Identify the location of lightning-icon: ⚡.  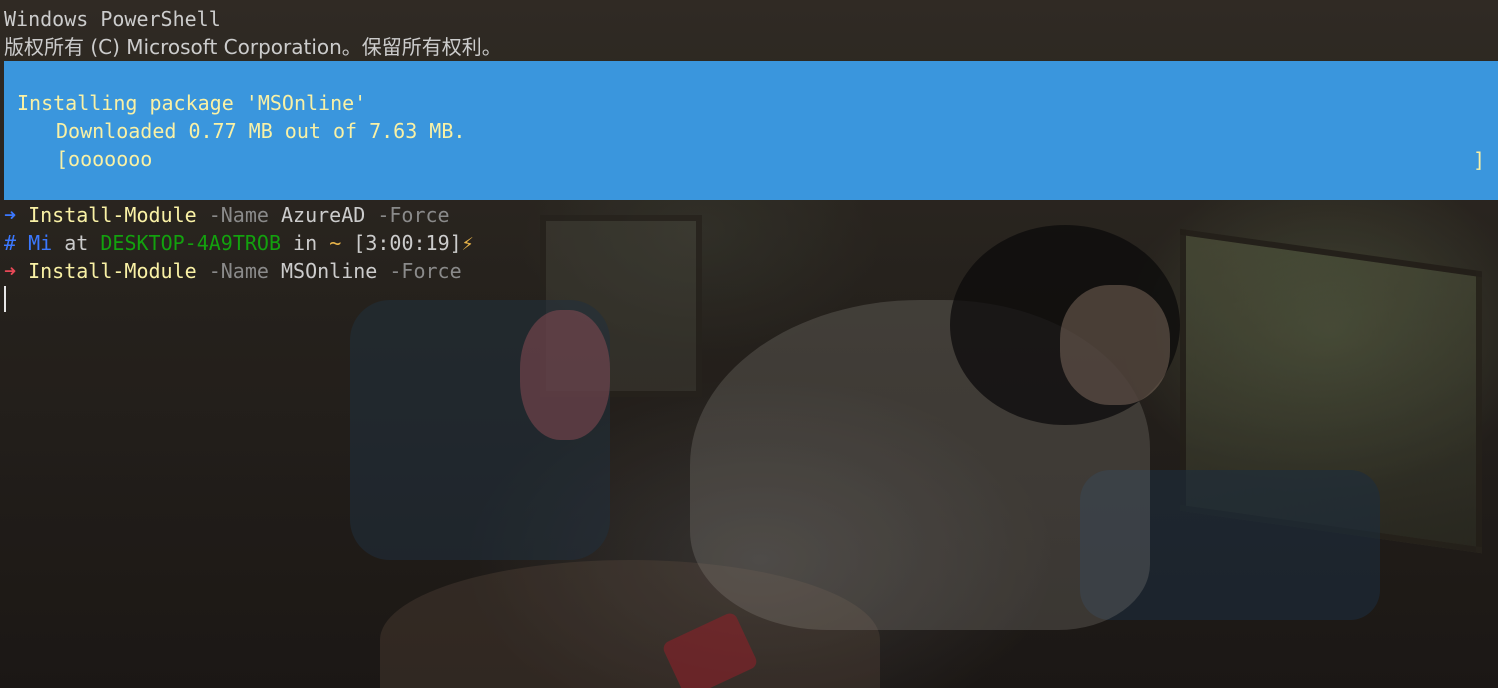
(467, 243).